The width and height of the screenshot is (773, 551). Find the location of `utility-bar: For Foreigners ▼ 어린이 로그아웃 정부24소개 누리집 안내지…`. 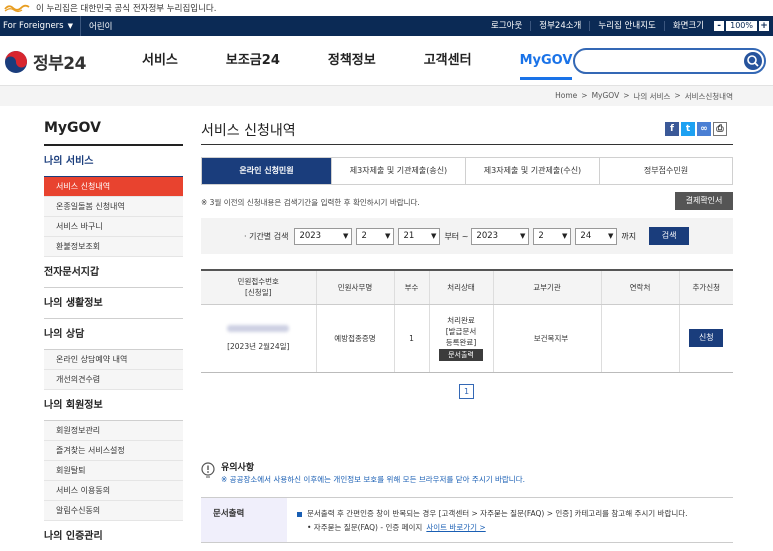

utility-bar: For Foreigners ▼ 어린이 로그아웃 정부24소개 누리집 안내지… is located at coordinates (386, 26).